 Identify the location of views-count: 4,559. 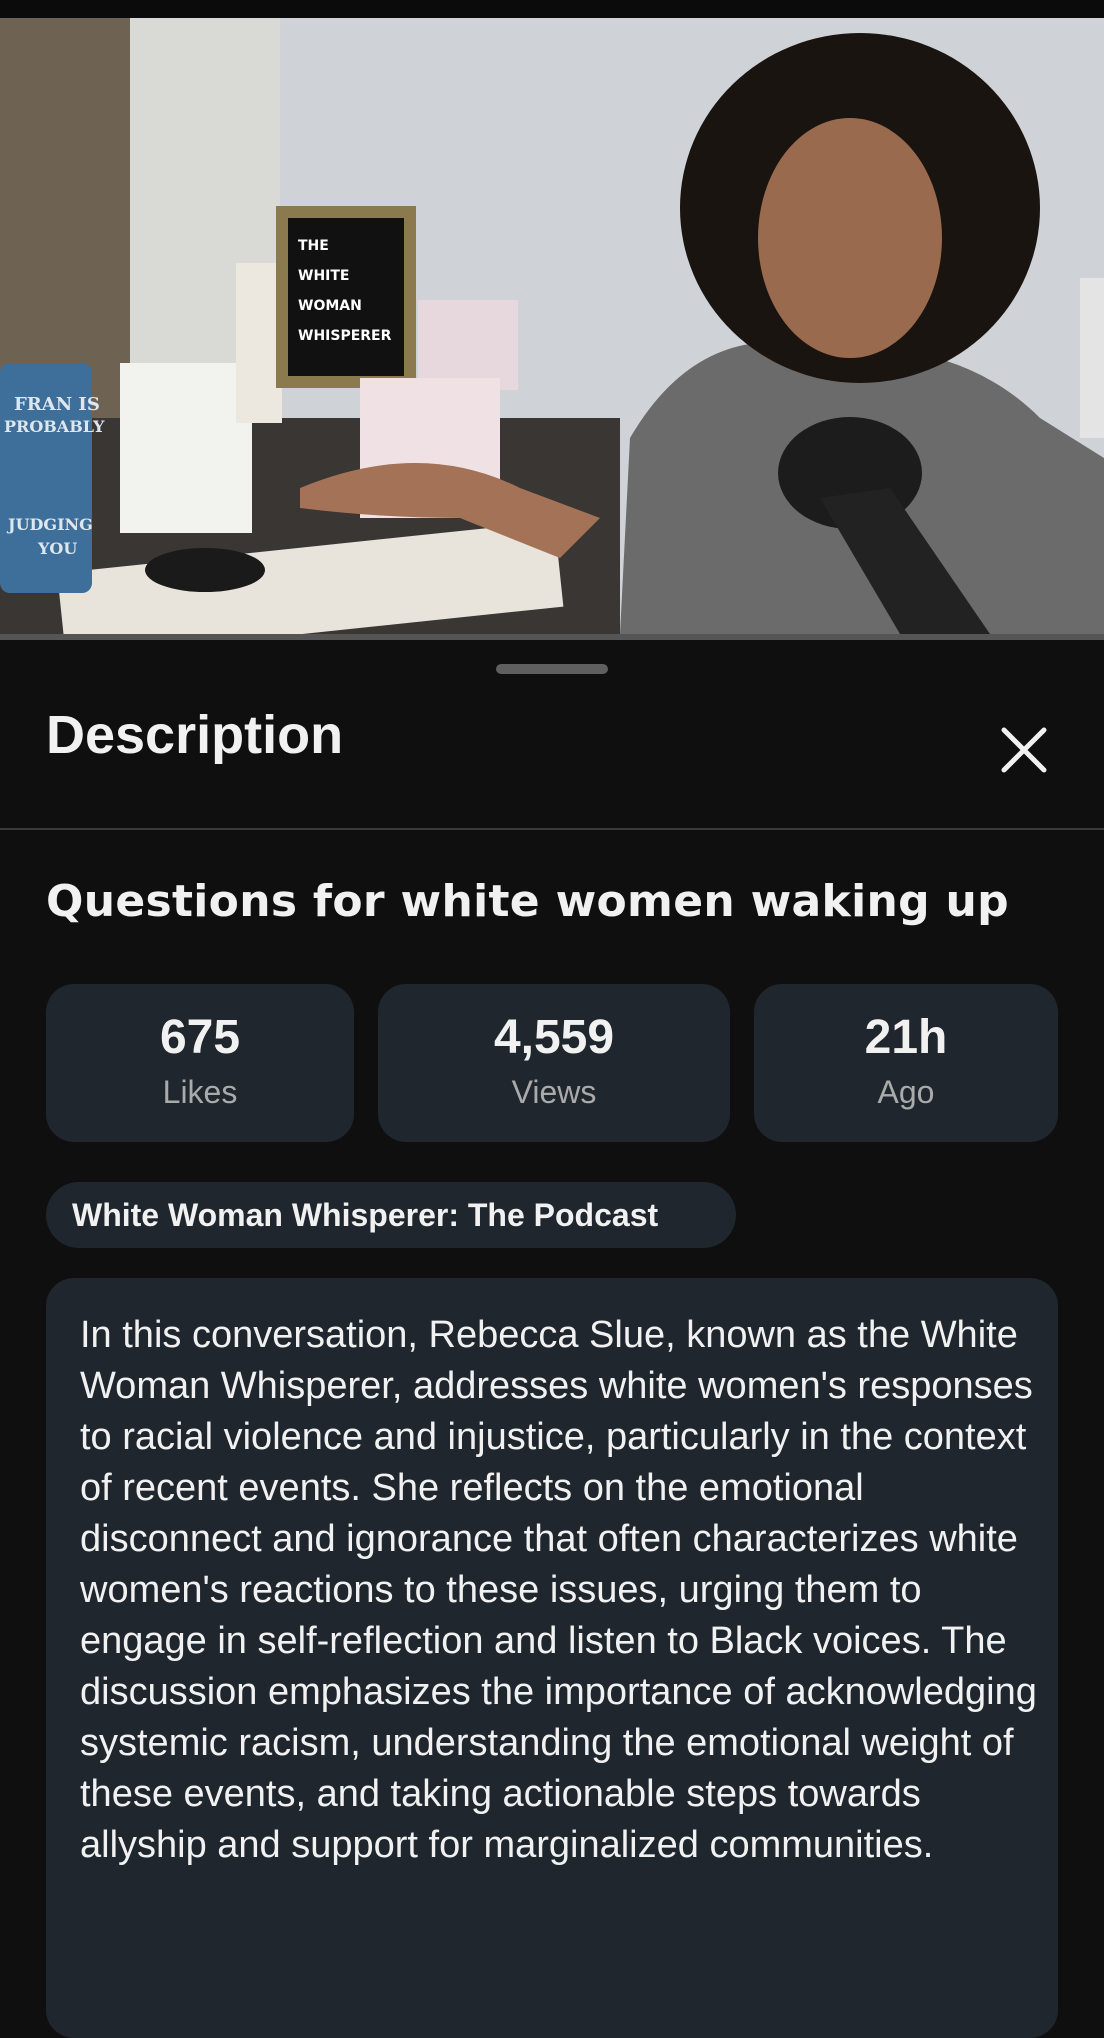
(554, 1037).